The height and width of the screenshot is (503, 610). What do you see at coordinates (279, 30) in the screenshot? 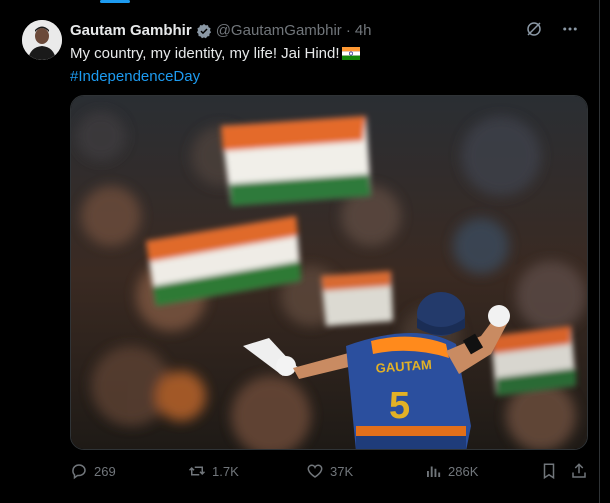
I see `handle: @GautamGambhir` at bounding box center [279, 30].